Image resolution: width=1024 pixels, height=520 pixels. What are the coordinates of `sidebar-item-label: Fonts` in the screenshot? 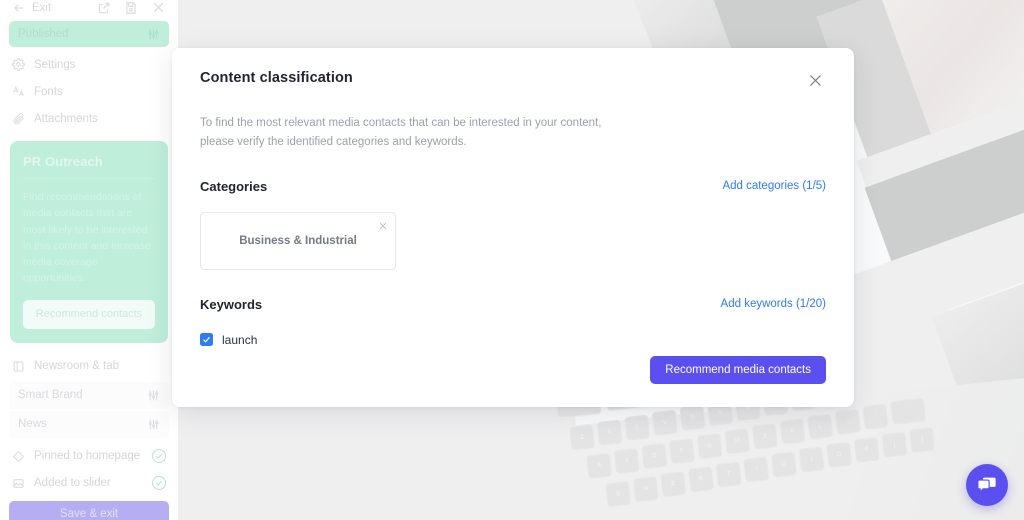 It's located at (48, 91).